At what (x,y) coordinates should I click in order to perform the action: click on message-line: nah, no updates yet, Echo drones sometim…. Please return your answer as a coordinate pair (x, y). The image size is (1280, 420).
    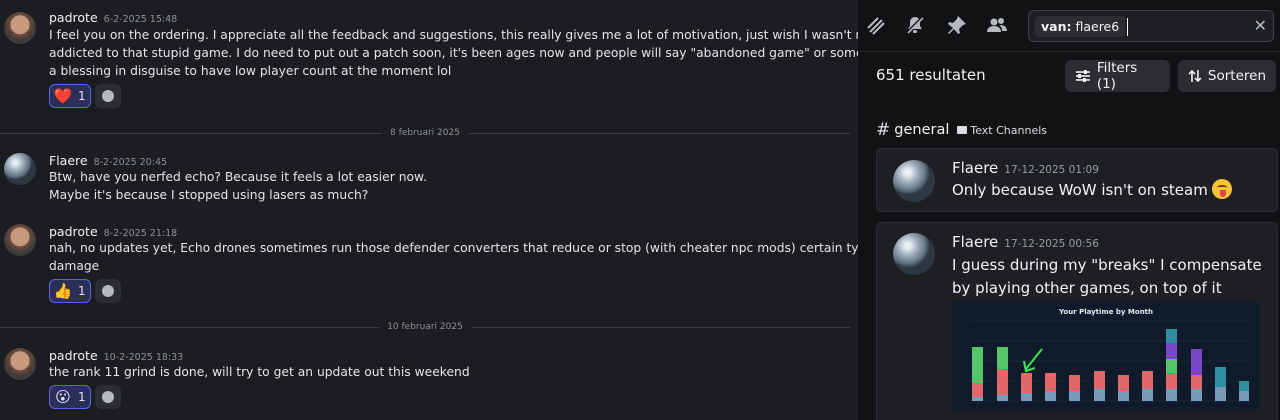
    Looking at the image, I should click on (453, 248).